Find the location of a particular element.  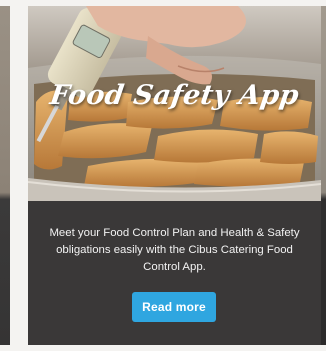

card-title: Food Safety App is located at coordinates (174, 95).